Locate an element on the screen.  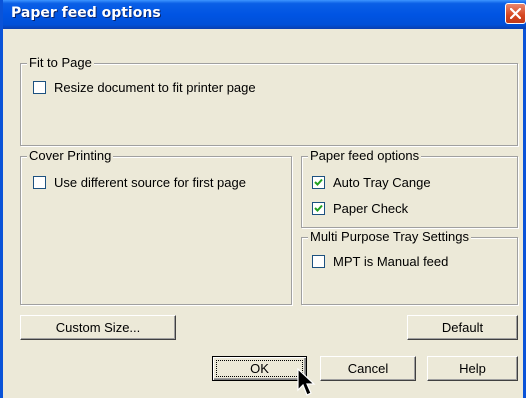
ok-button: OK is located at coordinates (259, 368).